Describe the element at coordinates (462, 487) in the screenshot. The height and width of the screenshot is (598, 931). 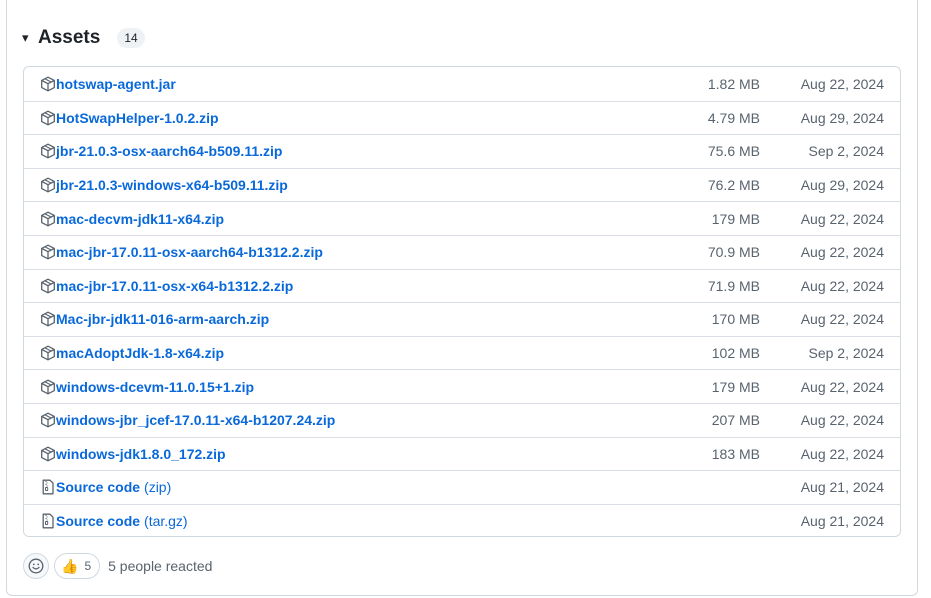
I see `source-code-row: Source code (zip) Aug 21, 2024` at that location.